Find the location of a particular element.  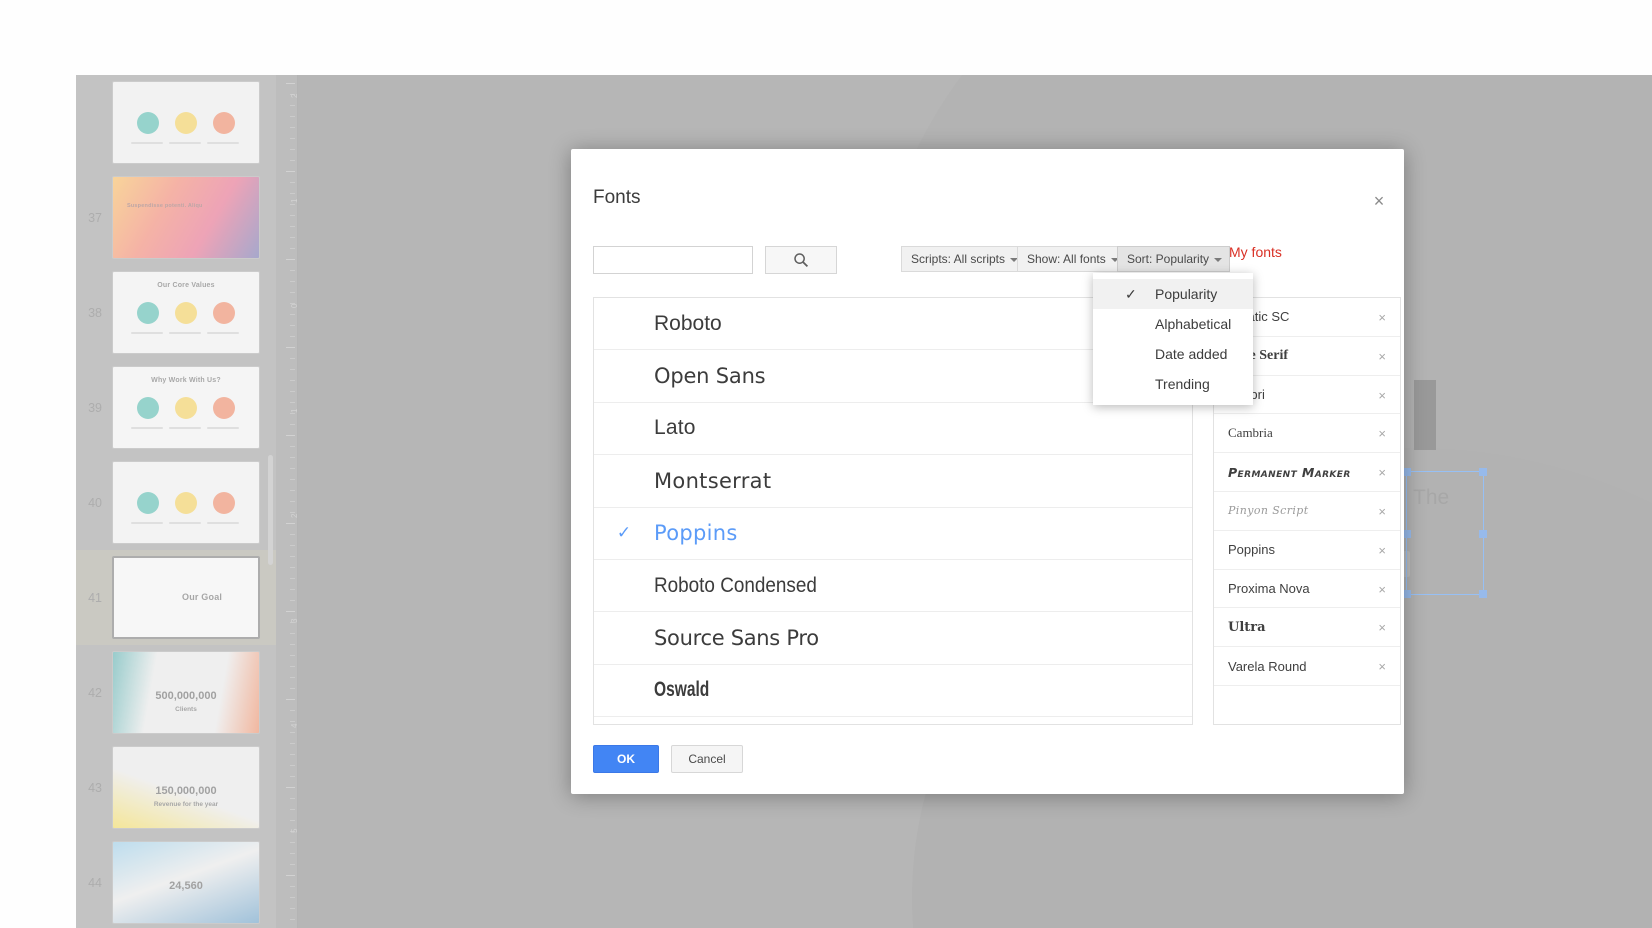

slide-thumbnail-row is located at coordinates (176, 122).